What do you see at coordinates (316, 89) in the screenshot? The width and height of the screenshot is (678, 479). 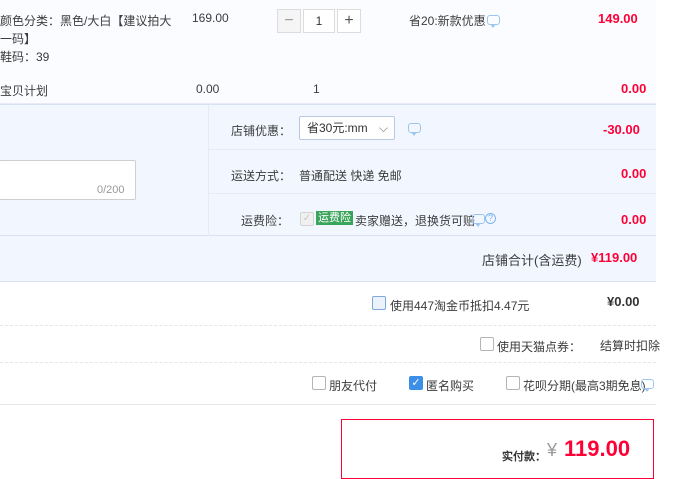 I see `plan-qty: 1` at bounding box center [316, 89].